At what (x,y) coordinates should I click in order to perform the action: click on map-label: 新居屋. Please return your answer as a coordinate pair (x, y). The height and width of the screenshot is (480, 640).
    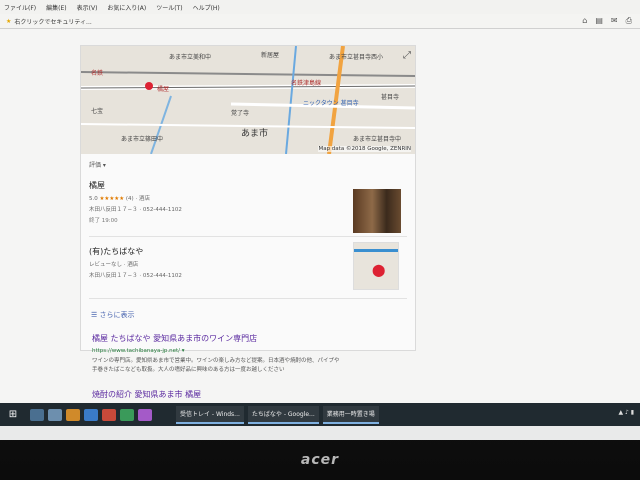
    Looking at the image, I should click on (270, 55).